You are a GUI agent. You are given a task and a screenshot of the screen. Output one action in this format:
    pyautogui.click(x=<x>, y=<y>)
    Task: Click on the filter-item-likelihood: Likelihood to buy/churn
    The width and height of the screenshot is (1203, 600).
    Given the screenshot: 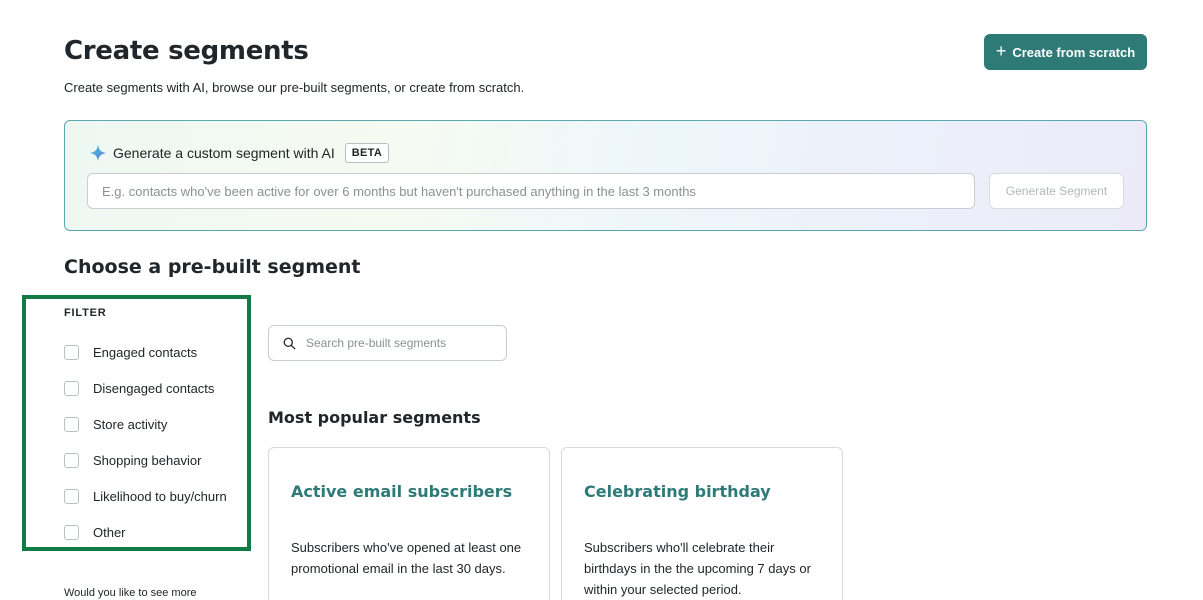 What is the action you would take?
    pyautogui.click(x=145, y=496)
    